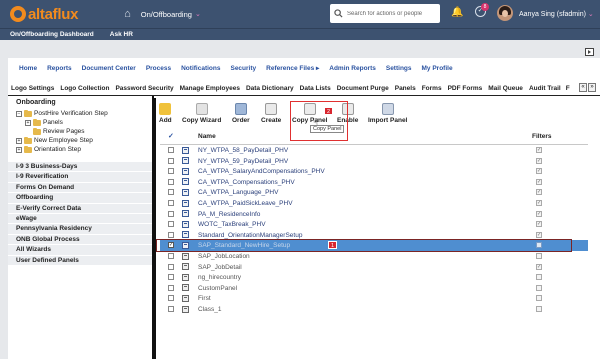 The image size is (600, 359). Describe the element at coordinates (80, 229) in the screenshot. I see `process-pennsylvania: Pennsylvania Residency` at that location.